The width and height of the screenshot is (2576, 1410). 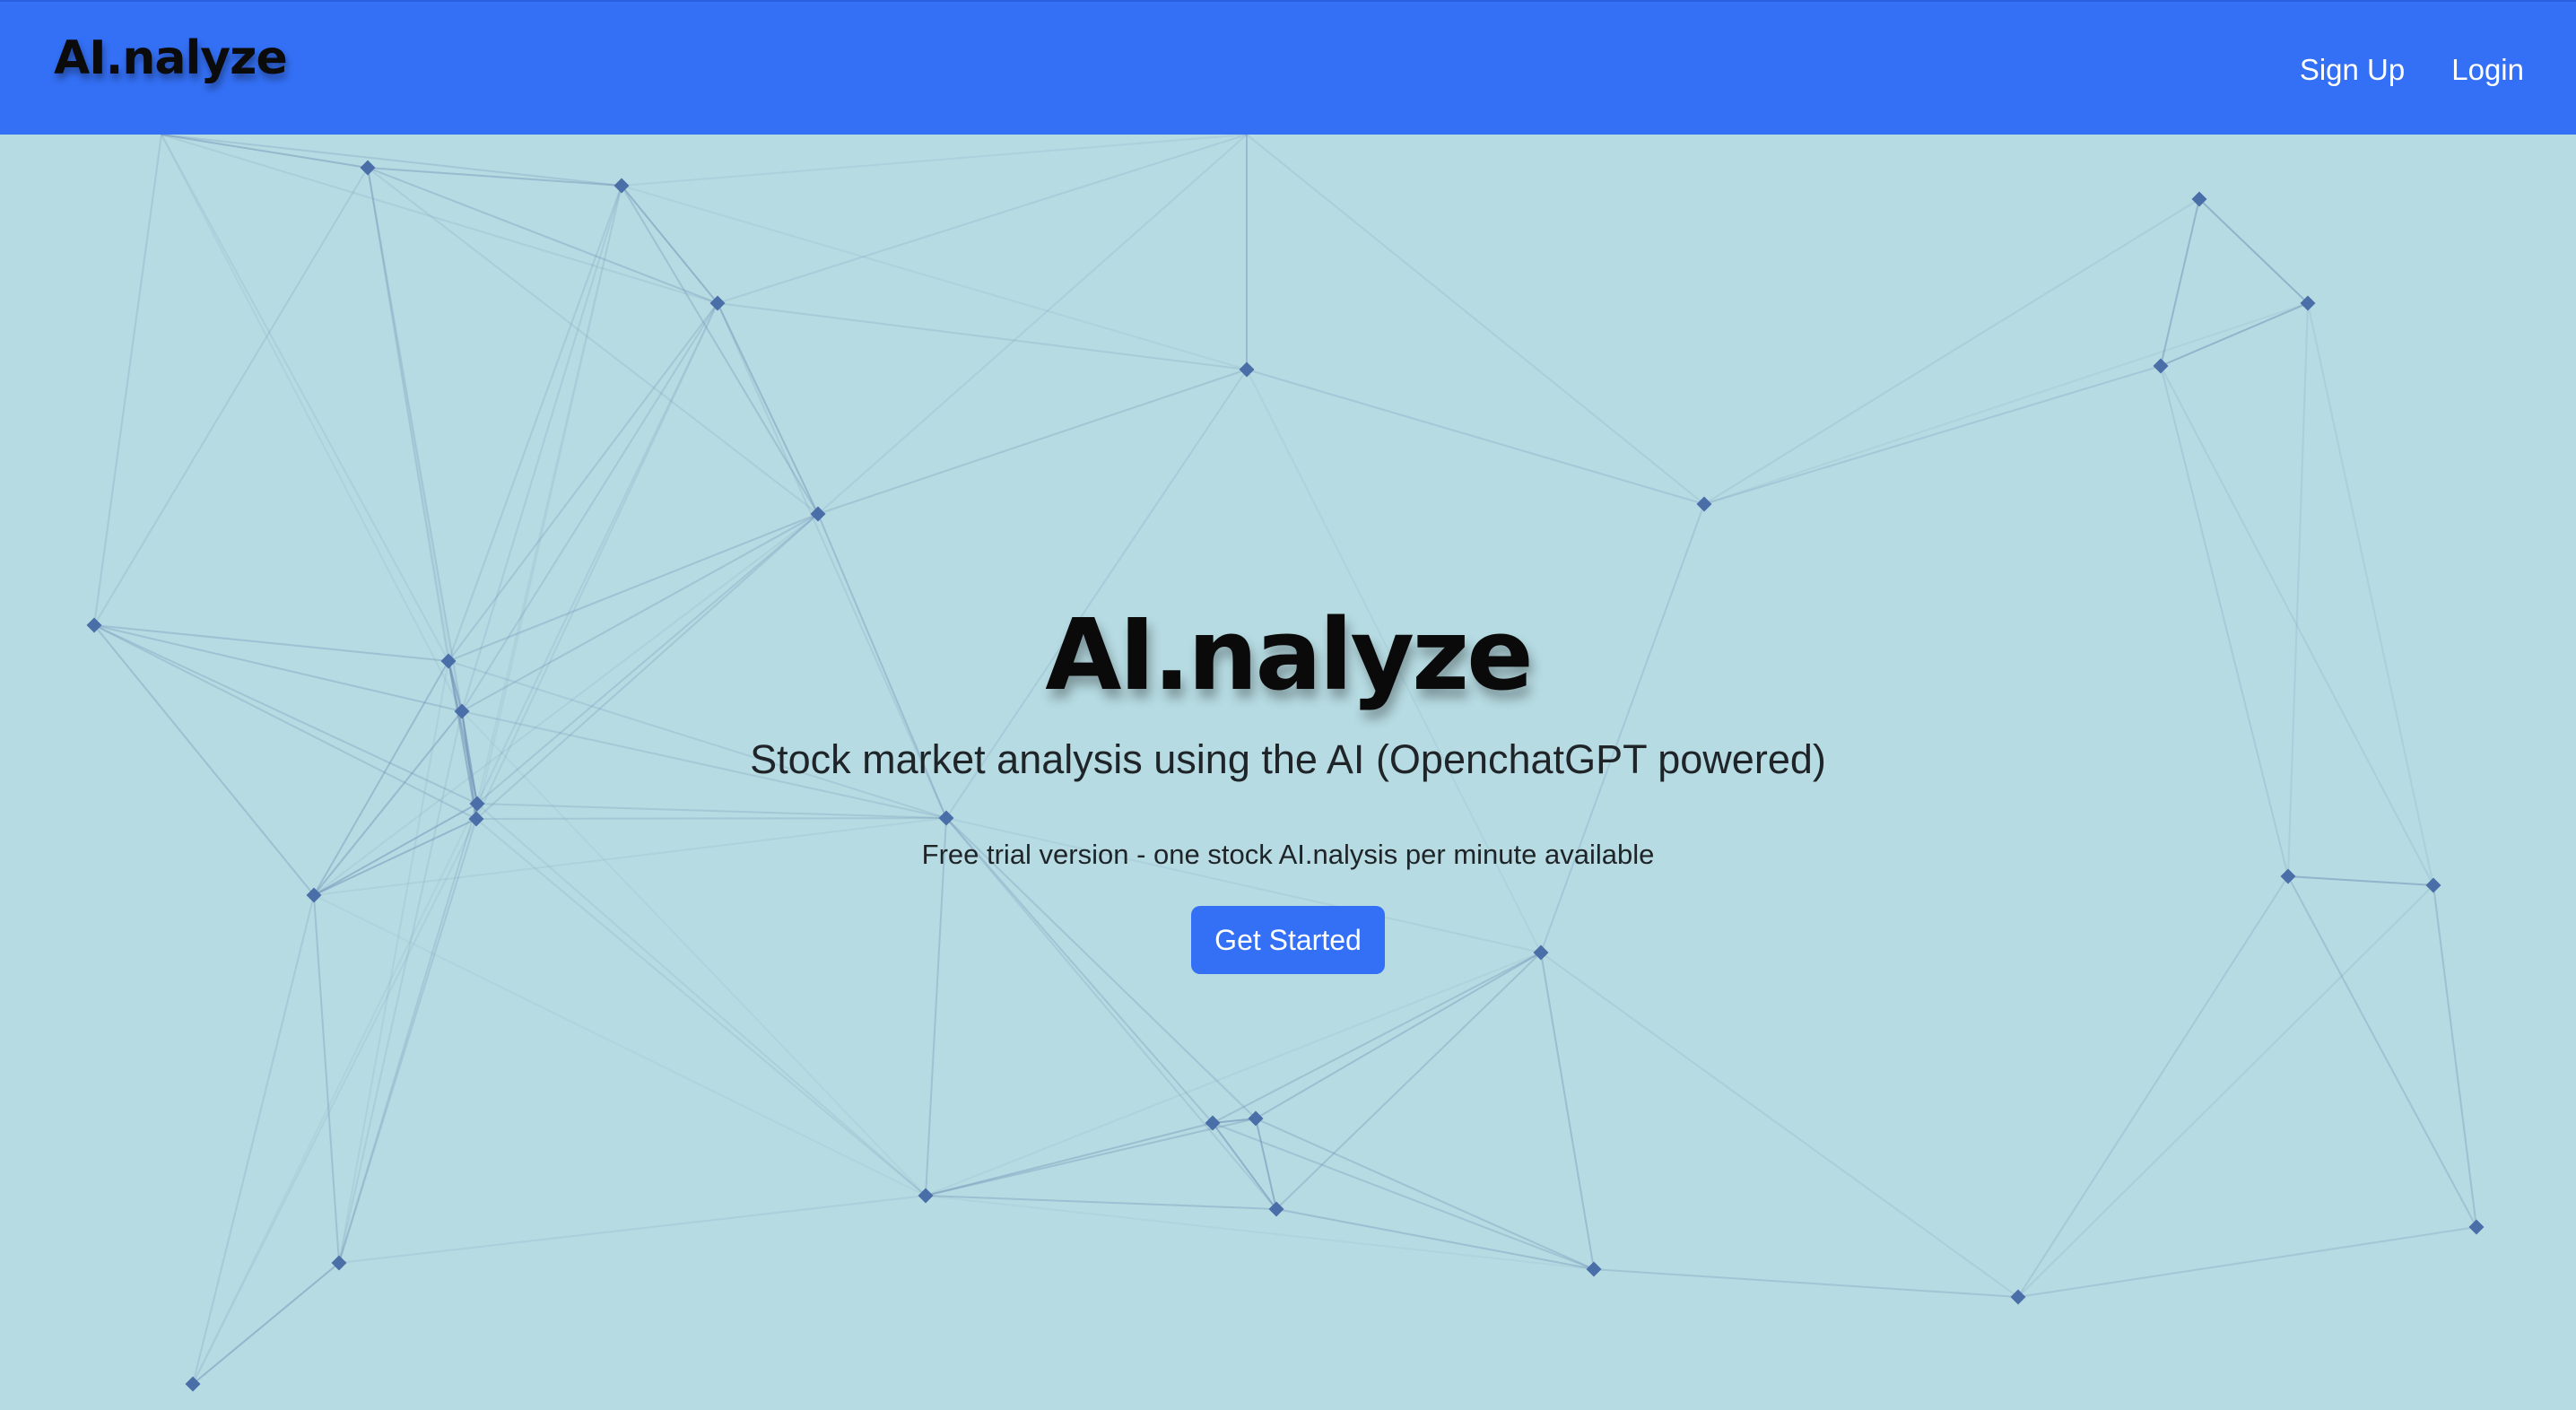 I want to click on nav-links: Sign Up Login, so click(x=2412, y=70).